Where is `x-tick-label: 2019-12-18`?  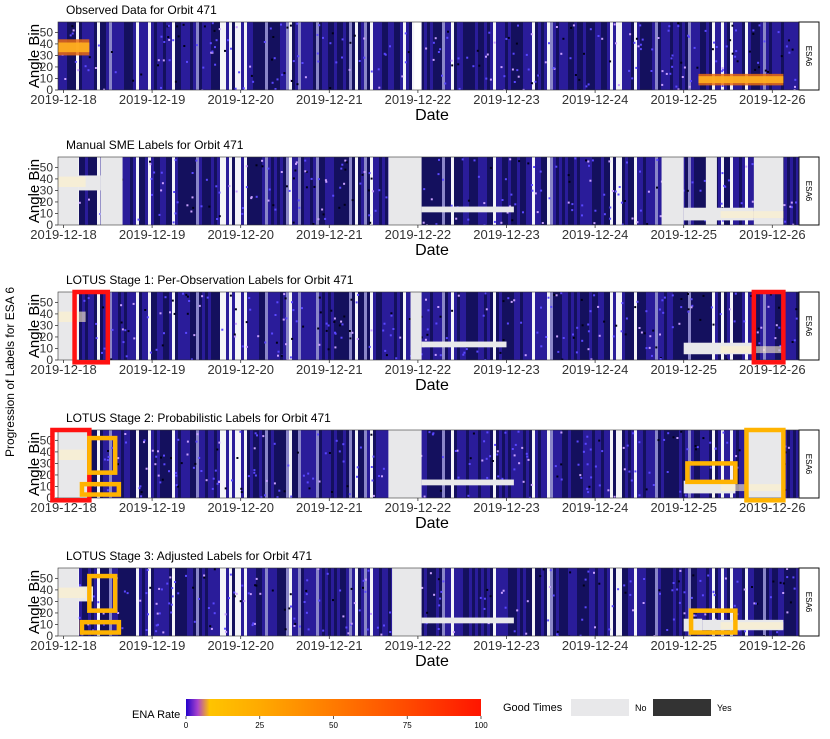 x-tick-label: 2019-12-18 is located at coordinates (63, 99).